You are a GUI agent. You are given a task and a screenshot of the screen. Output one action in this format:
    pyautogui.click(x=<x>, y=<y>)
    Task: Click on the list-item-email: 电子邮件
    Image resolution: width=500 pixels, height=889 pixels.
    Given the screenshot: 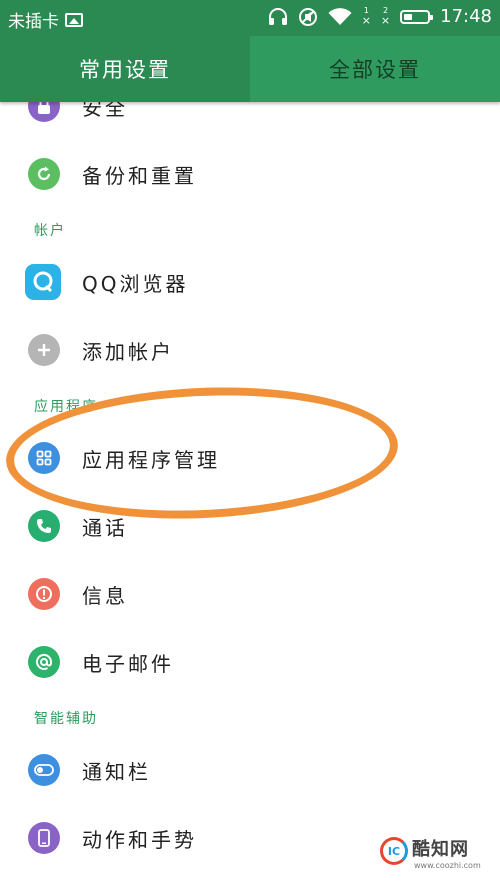 What is the action you would take?
    pyautogui.click(x=250, y=662)
    